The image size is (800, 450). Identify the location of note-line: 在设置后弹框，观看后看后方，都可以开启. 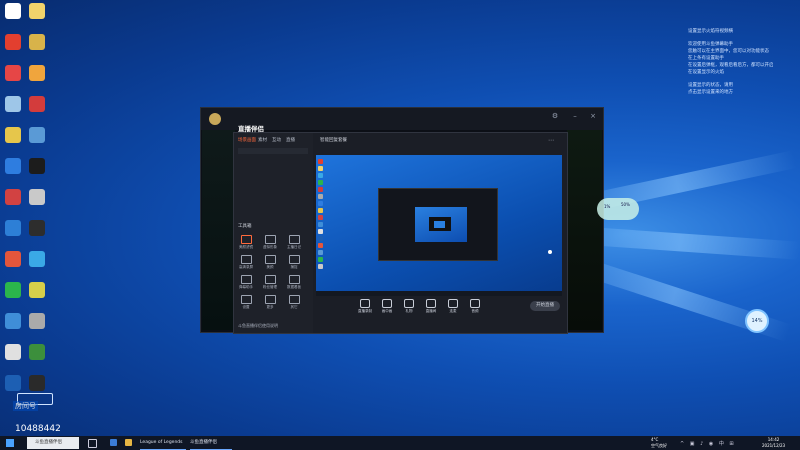
(731, 65).